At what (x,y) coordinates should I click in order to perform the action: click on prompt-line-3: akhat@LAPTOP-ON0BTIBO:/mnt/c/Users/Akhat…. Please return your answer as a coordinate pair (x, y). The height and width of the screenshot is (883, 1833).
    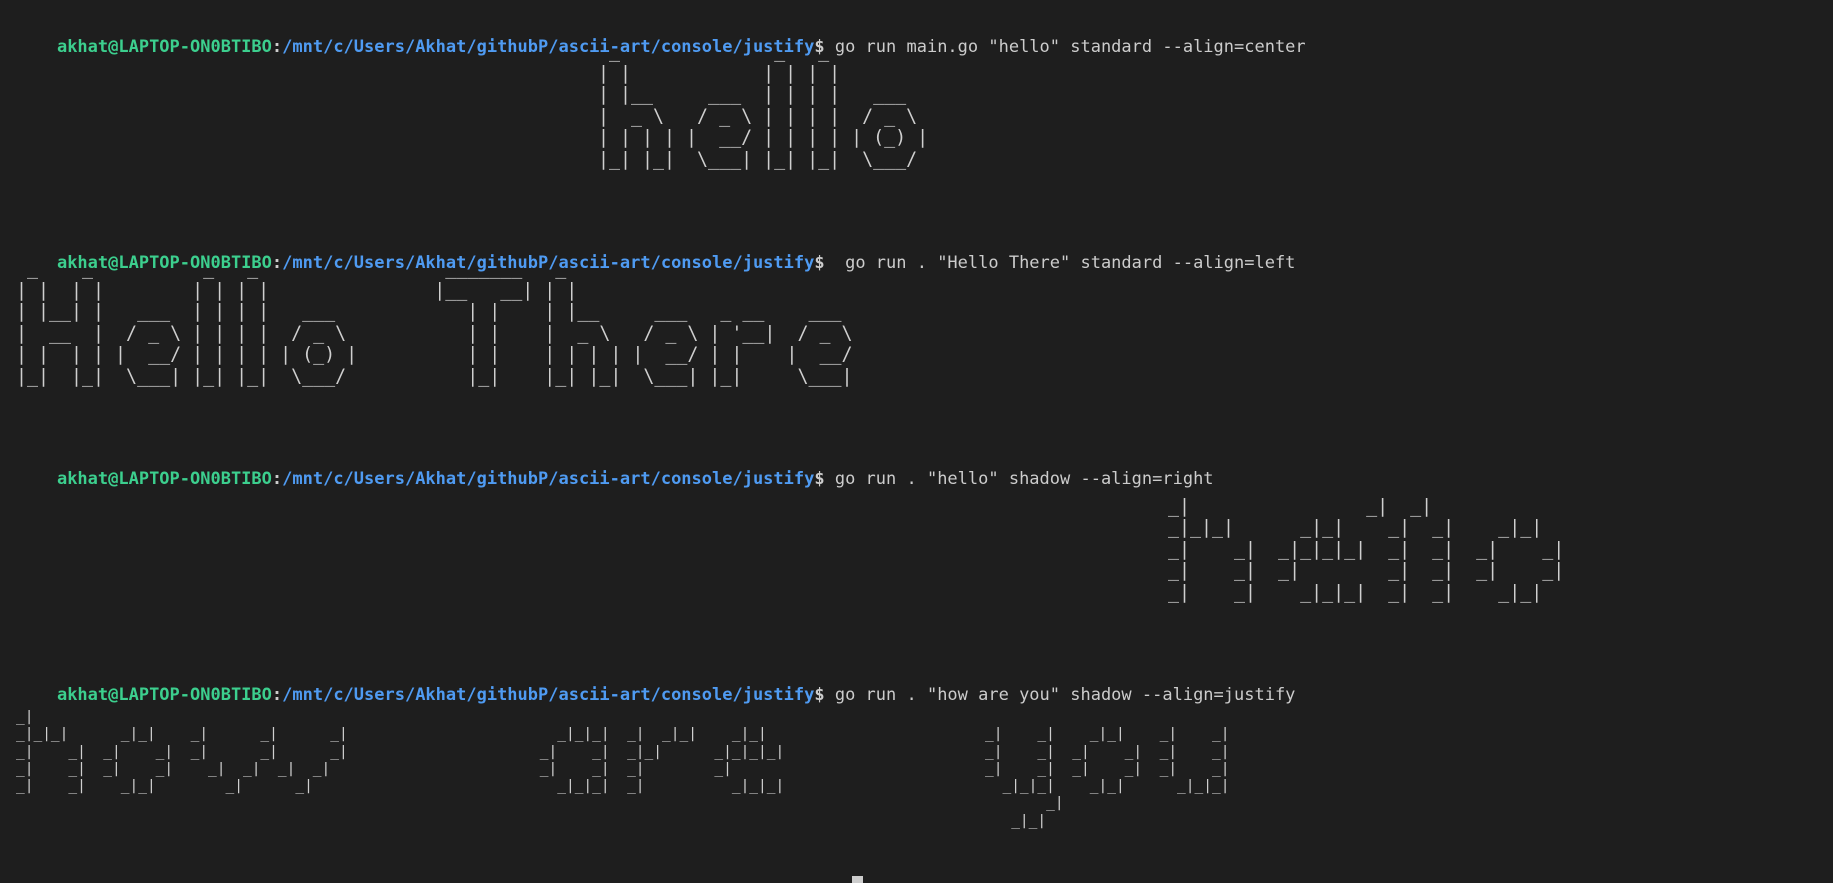
    Looking at the image, I should click on (615, 479).